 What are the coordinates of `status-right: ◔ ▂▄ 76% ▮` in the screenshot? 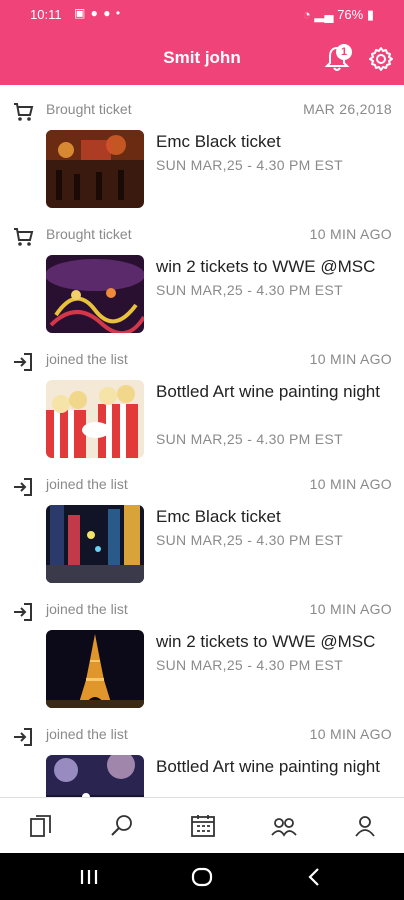 It's located at (338, 15).